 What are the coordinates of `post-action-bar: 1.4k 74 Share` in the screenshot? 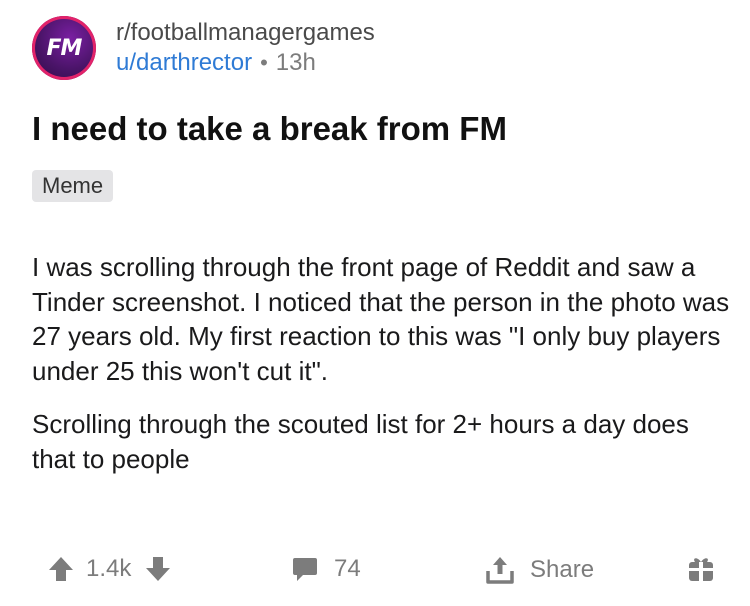 It's located at (375, 568).